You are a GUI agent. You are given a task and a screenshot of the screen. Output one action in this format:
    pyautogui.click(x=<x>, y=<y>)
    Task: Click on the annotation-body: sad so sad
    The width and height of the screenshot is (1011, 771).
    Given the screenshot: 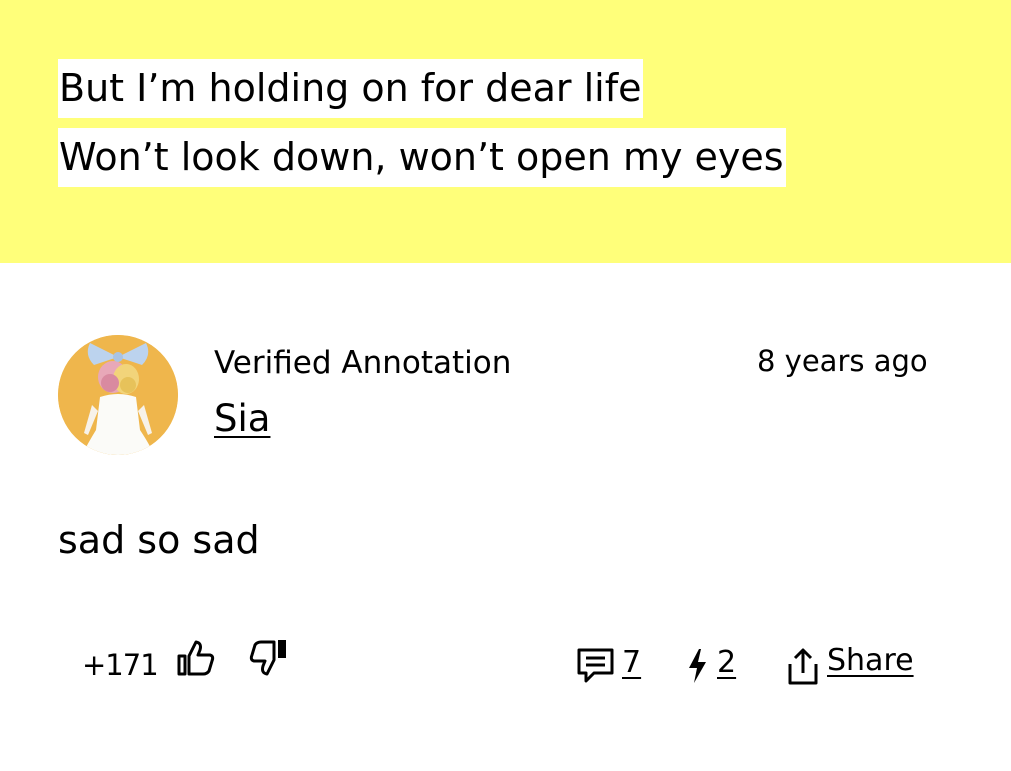 What is the action you would take?
    pyautogui.click(x=159, y=540)
    